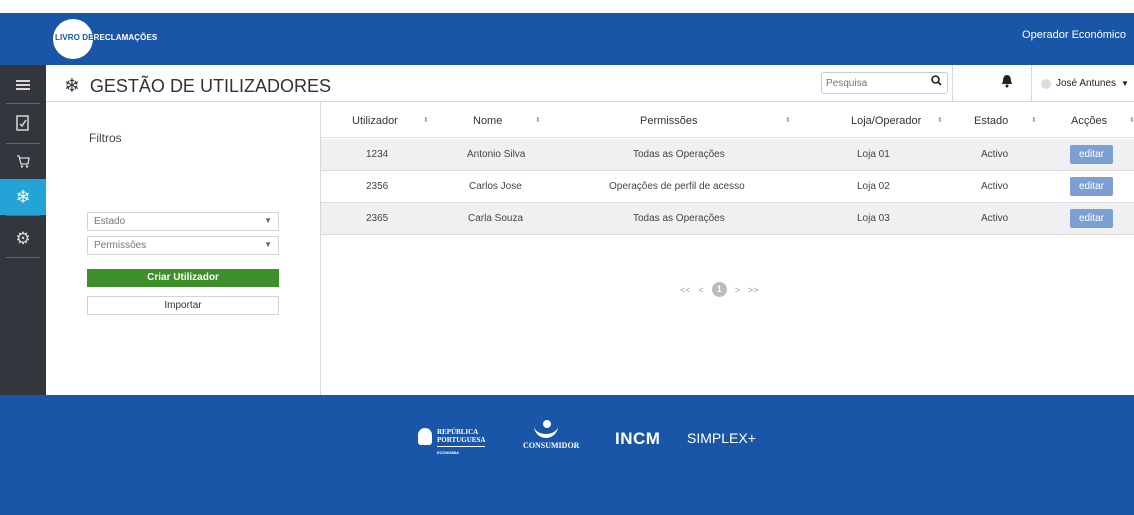  Describe the element at coordinates (183, 305) in the screenshot. I see `import-button: Importar` at that location.